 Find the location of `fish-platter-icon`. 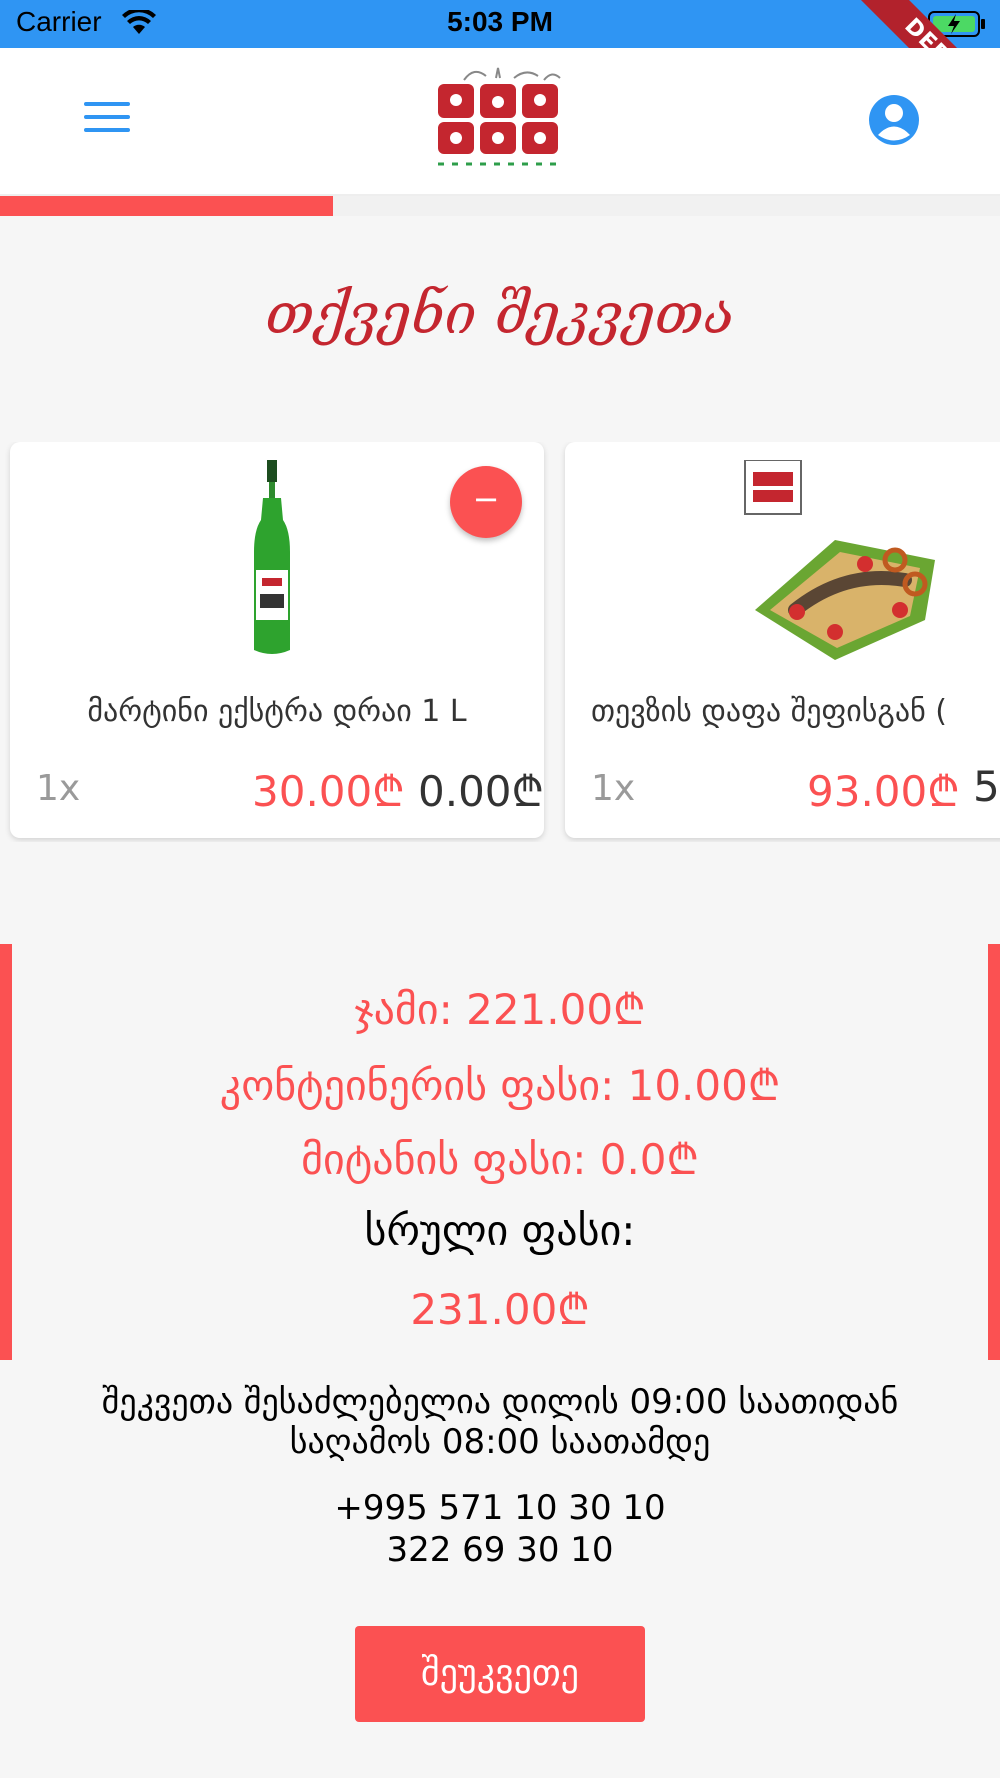

fish-platter-icon is located at coordinates (839, 560).